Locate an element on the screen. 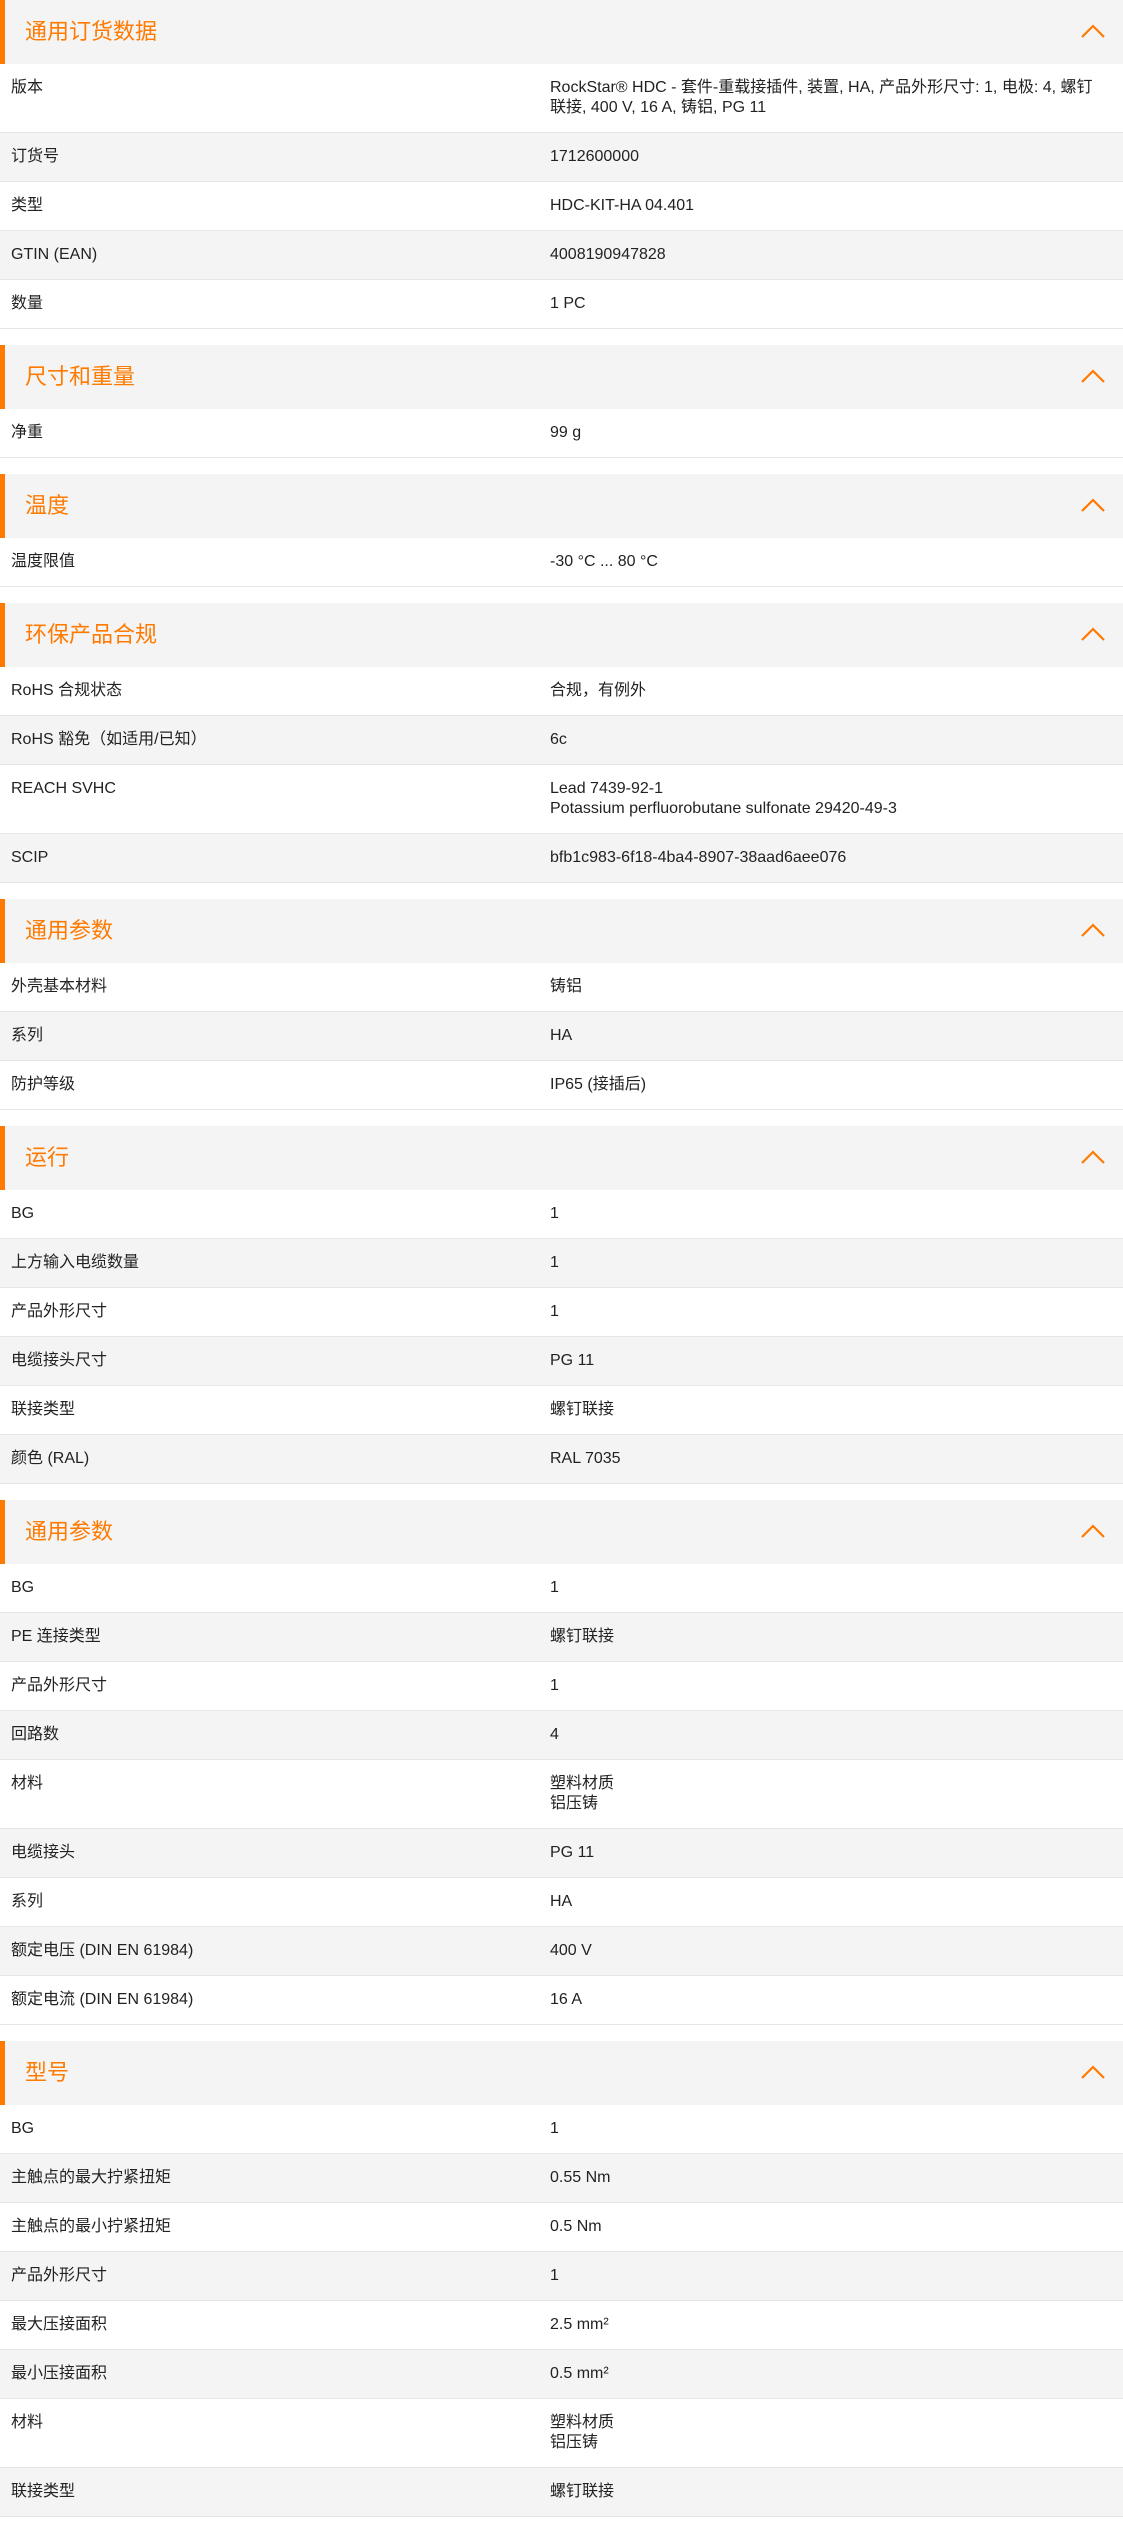  spec-row: 最大压接面积 2.5 mm² is located at coordinates (561, 2325).